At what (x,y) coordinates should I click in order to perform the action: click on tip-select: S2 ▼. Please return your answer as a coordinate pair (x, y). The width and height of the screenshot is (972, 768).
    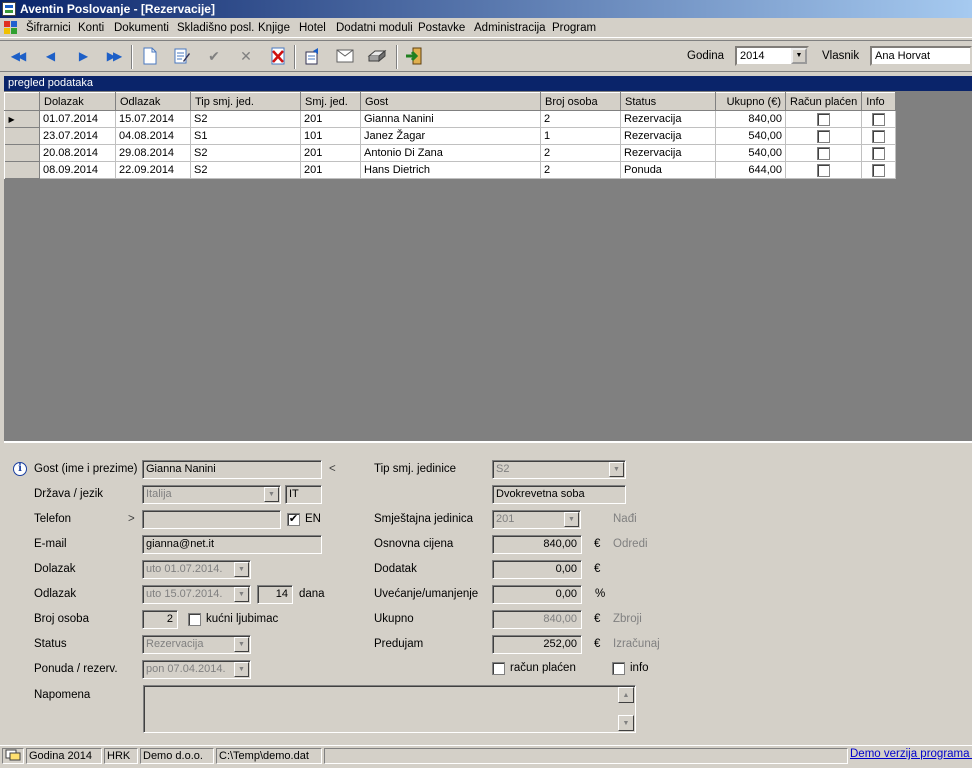
    Looking at the image, I should click on (559, 469).